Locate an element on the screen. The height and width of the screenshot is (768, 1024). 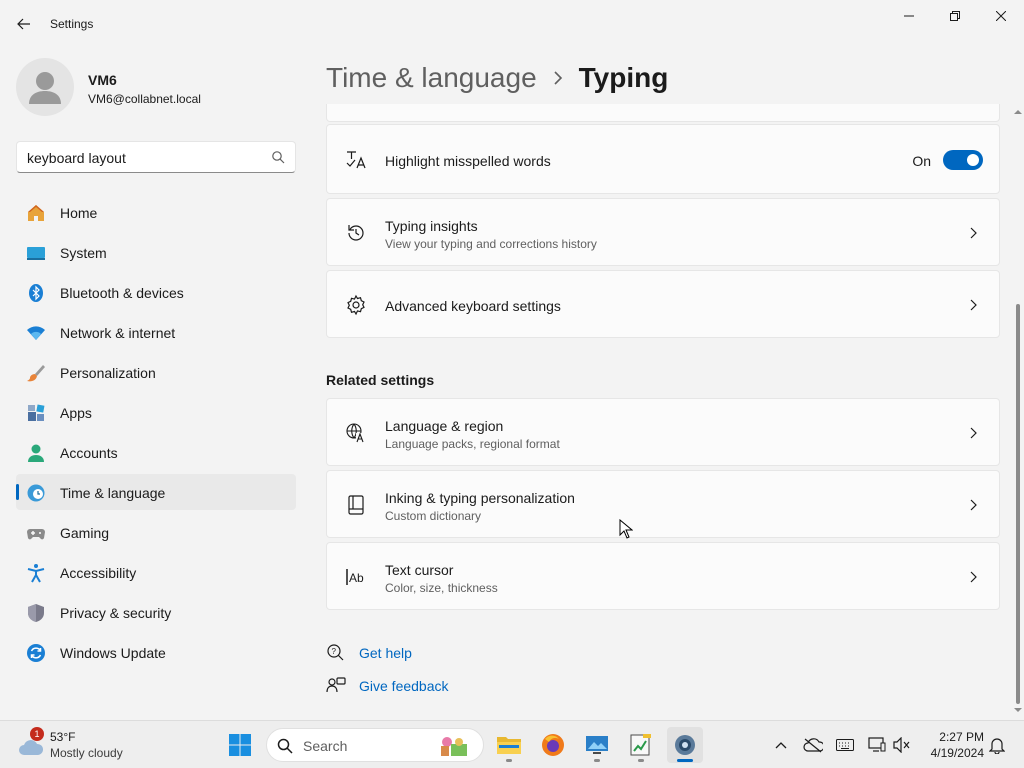
notification-badge: 1 is located at coordinates (37, 734).